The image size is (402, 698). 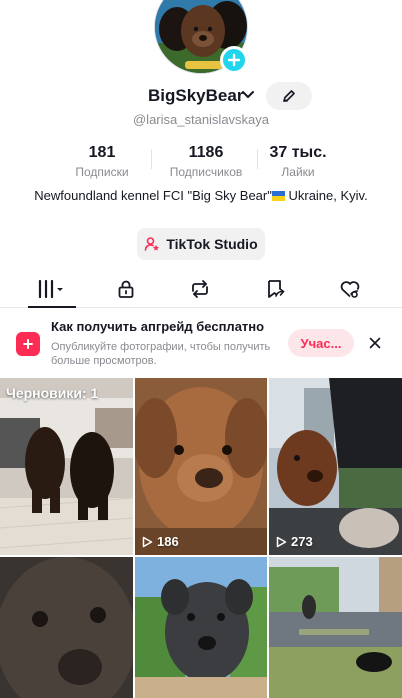 I want to click on close-icon, so click(x=375, y=343).